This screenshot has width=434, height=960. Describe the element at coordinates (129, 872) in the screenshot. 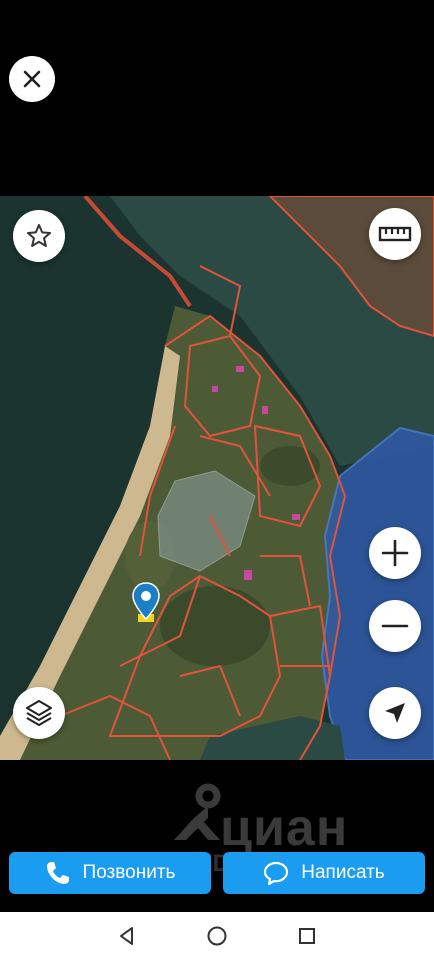

I see `call-button-label: Позвонить` at that location.